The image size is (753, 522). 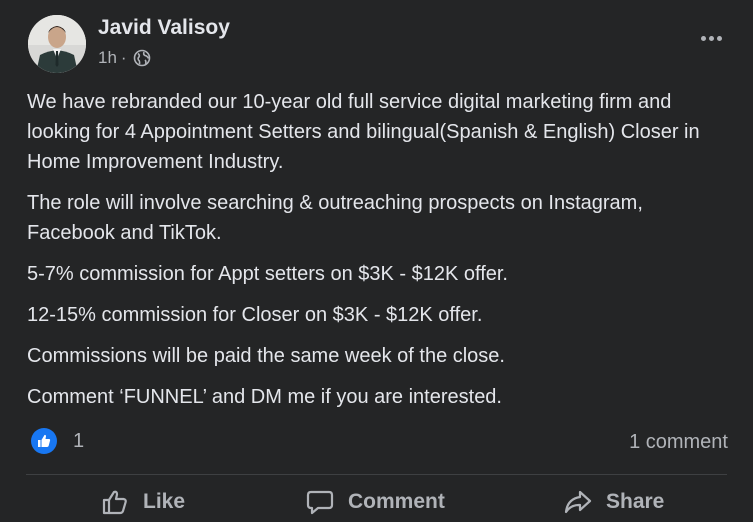 What do you see at coordinates (164, 28) in the screenshot?
I see `author-name: Javid Valisoy` at bounding box center [164, 28].